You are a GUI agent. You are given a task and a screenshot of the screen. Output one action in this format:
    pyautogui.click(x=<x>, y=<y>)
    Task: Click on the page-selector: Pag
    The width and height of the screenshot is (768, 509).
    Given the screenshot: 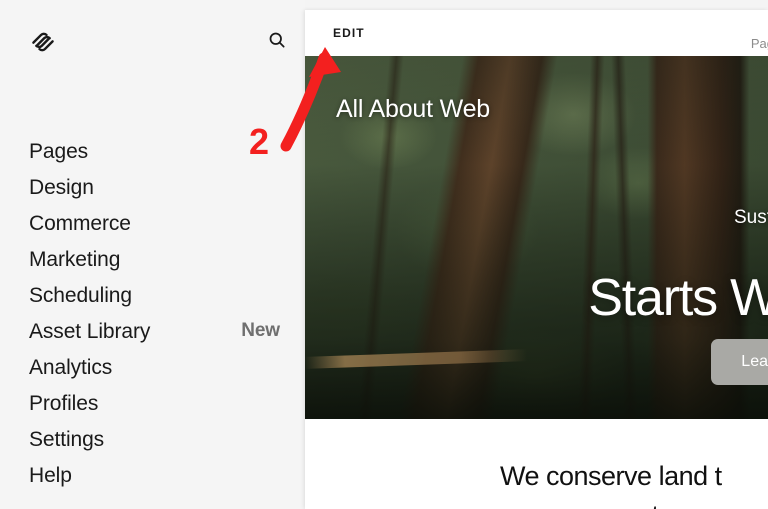 What is the action you would take?
    pyautogui.click(x=759, y=43)
    